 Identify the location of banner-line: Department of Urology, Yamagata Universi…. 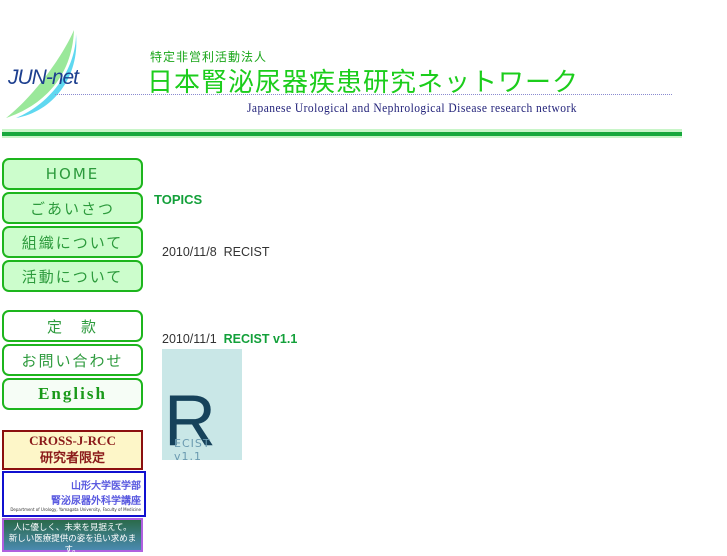
(75, 509).